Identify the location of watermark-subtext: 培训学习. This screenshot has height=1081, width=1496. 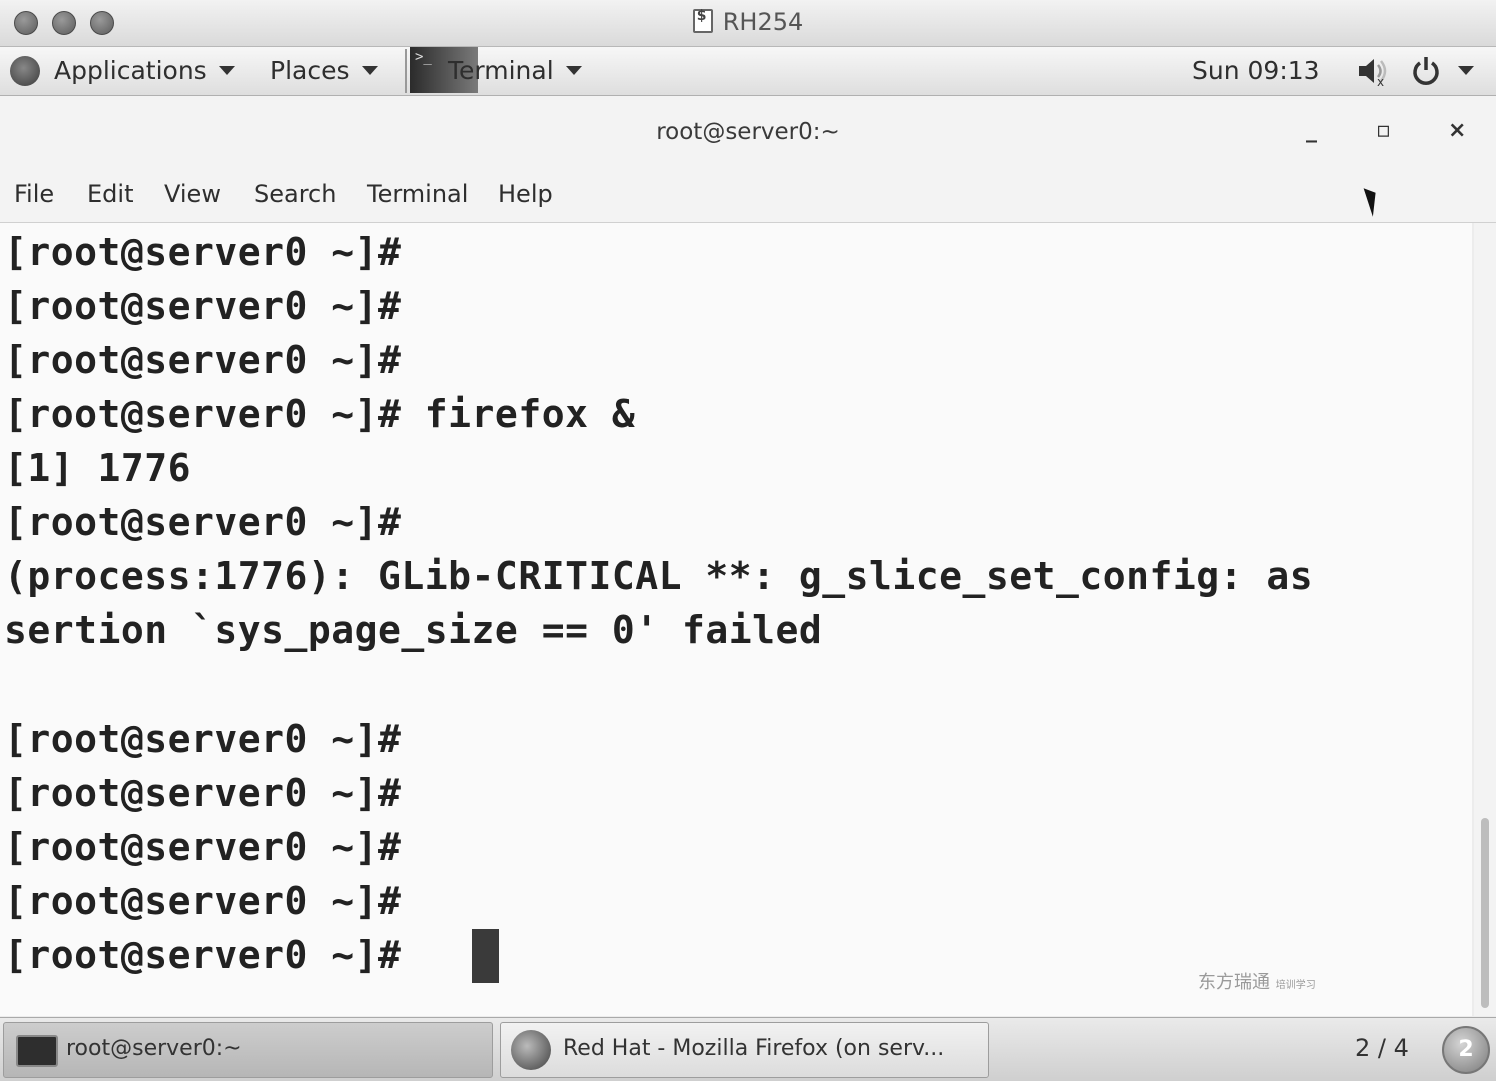
(1295, 985).